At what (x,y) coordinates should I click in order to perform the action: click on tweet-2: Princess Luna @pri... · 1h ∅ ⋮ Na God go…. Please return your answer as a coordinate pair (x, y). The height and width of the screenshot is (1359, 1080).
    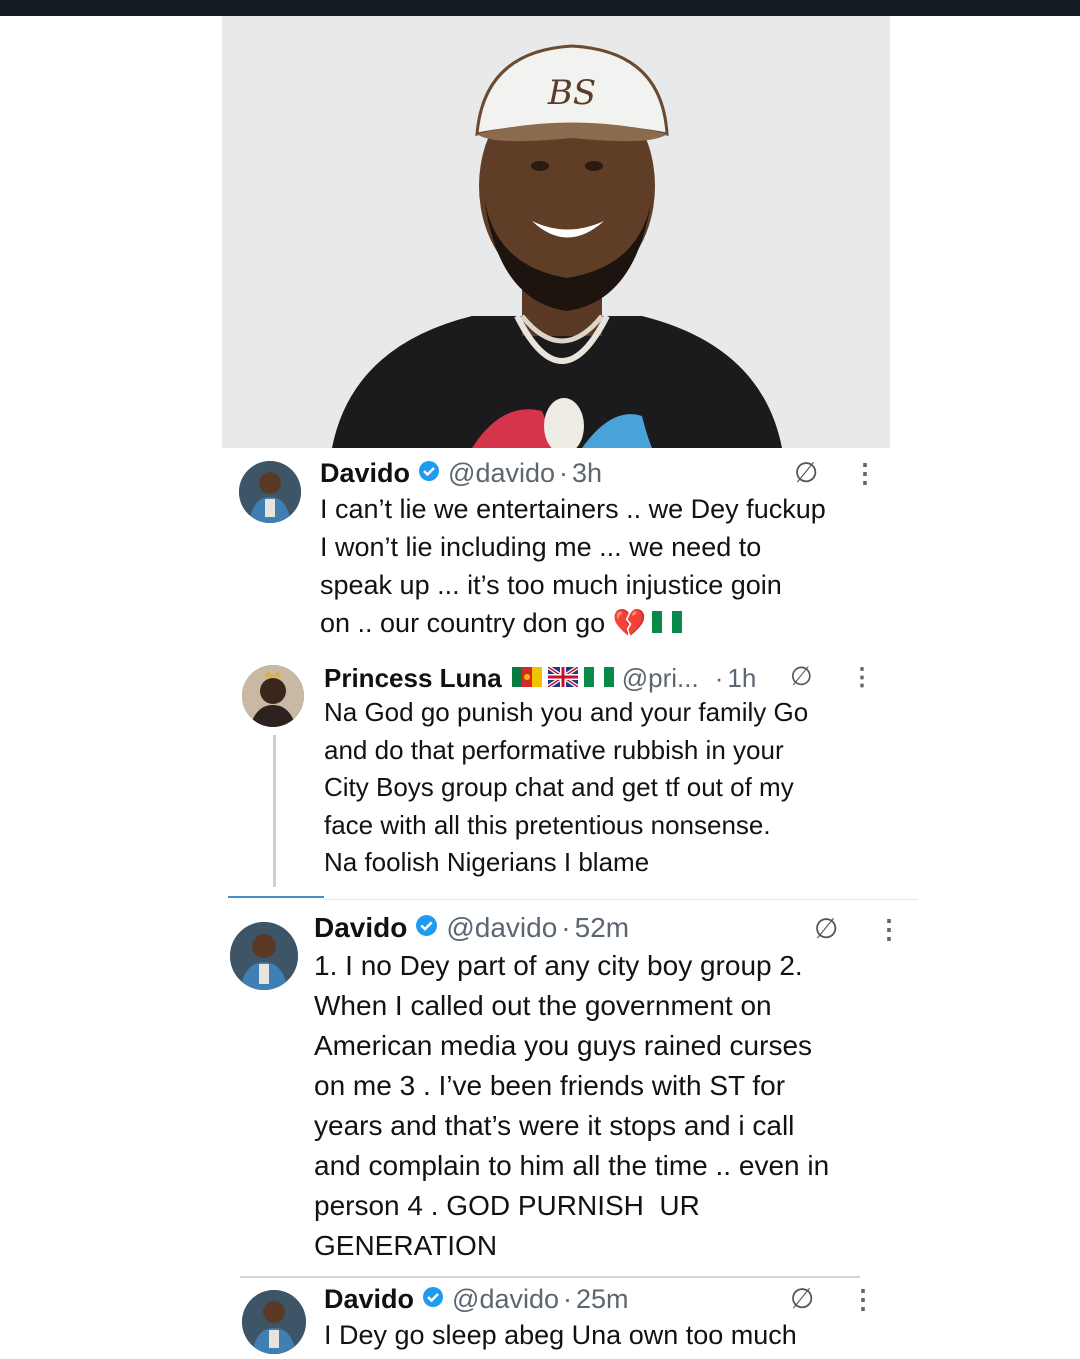
    Looking at the image, I should click on (556, 775).